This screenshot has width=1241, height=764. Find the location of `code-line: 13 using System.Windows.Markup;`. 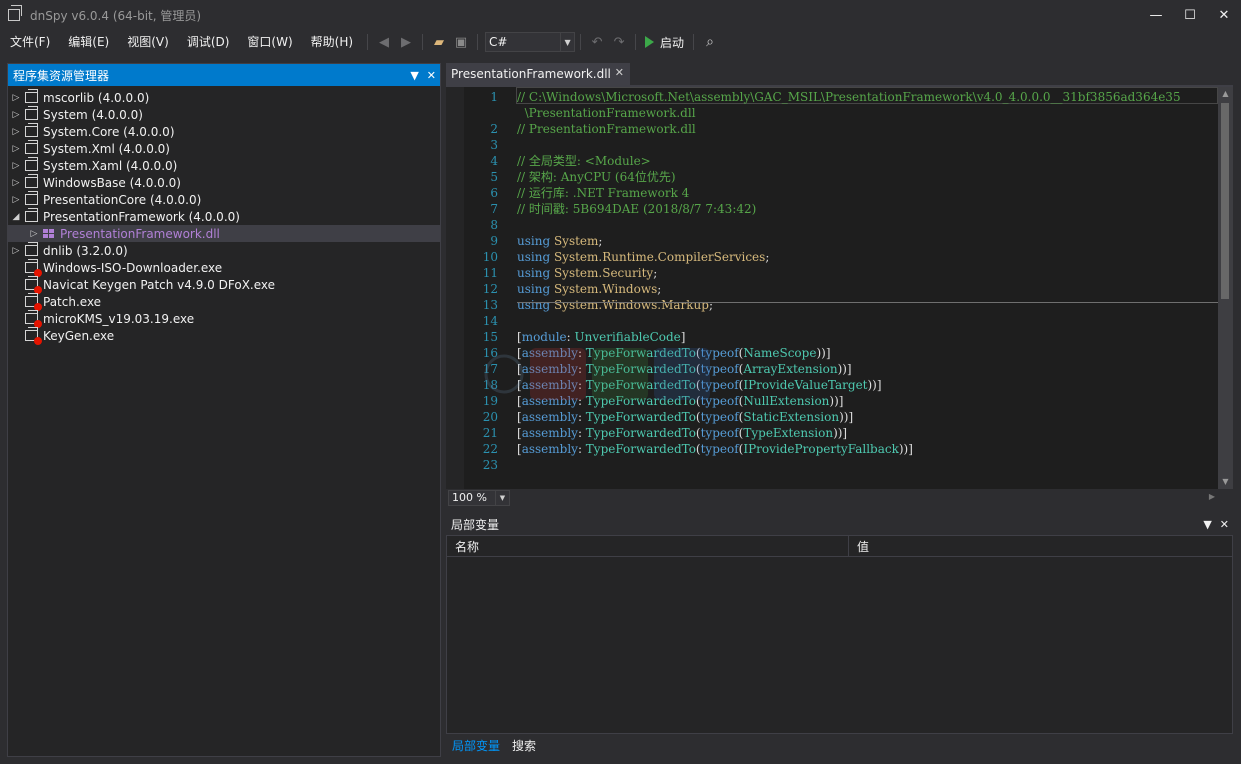

code-line: 13 using System.Windows.Markup; is located at coordinates (823, 305).